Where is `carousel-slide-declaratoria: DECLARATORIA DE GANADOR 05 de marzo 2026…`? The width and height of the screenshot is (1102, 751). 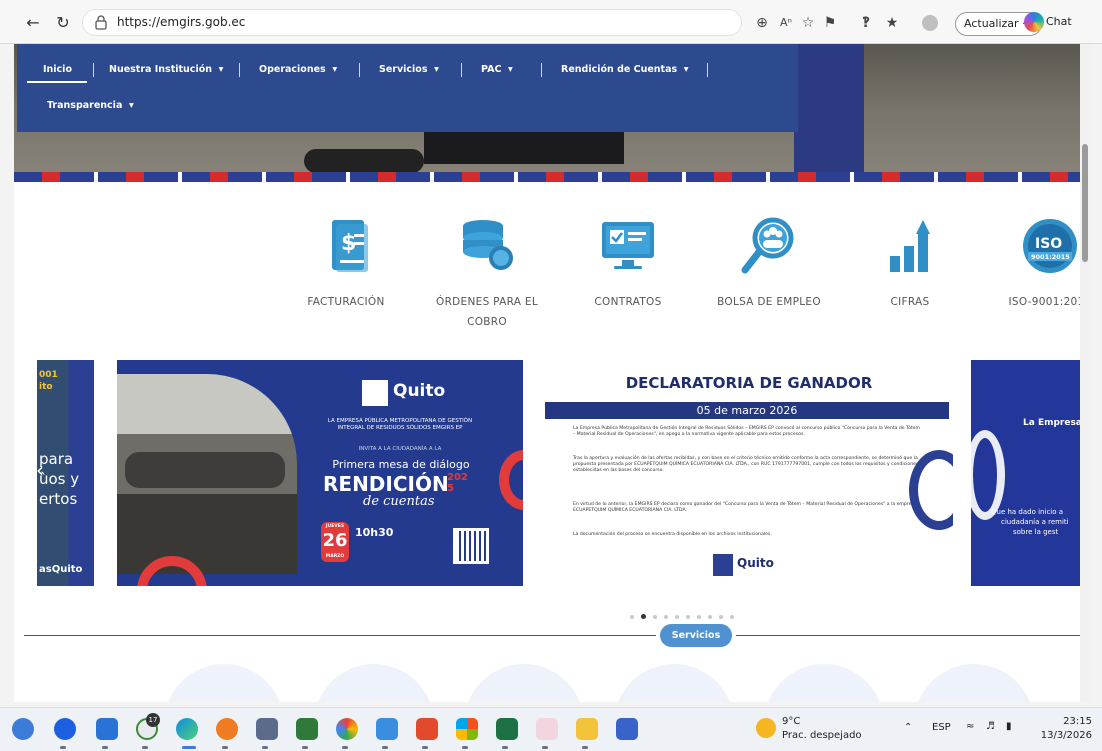
carousel-slide-declaratoria: DECLARATORIA DE GANADOR 05 de marzo 2026… is located at coordinates (749, 473).